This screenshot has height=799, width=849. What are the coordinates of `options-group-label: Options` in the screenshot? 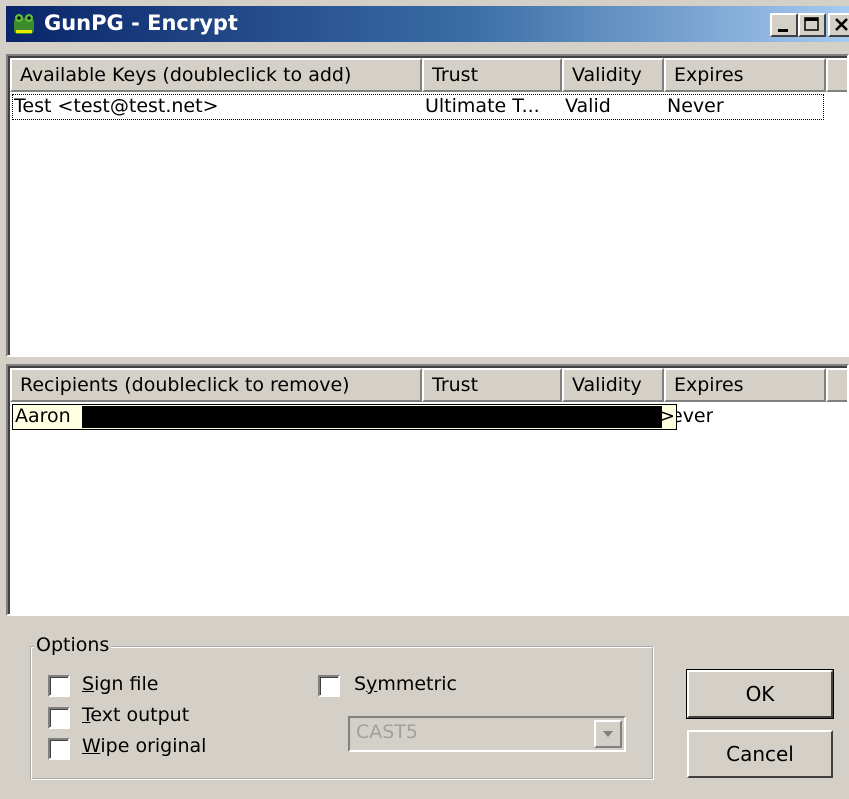 It's located at (73, 645).